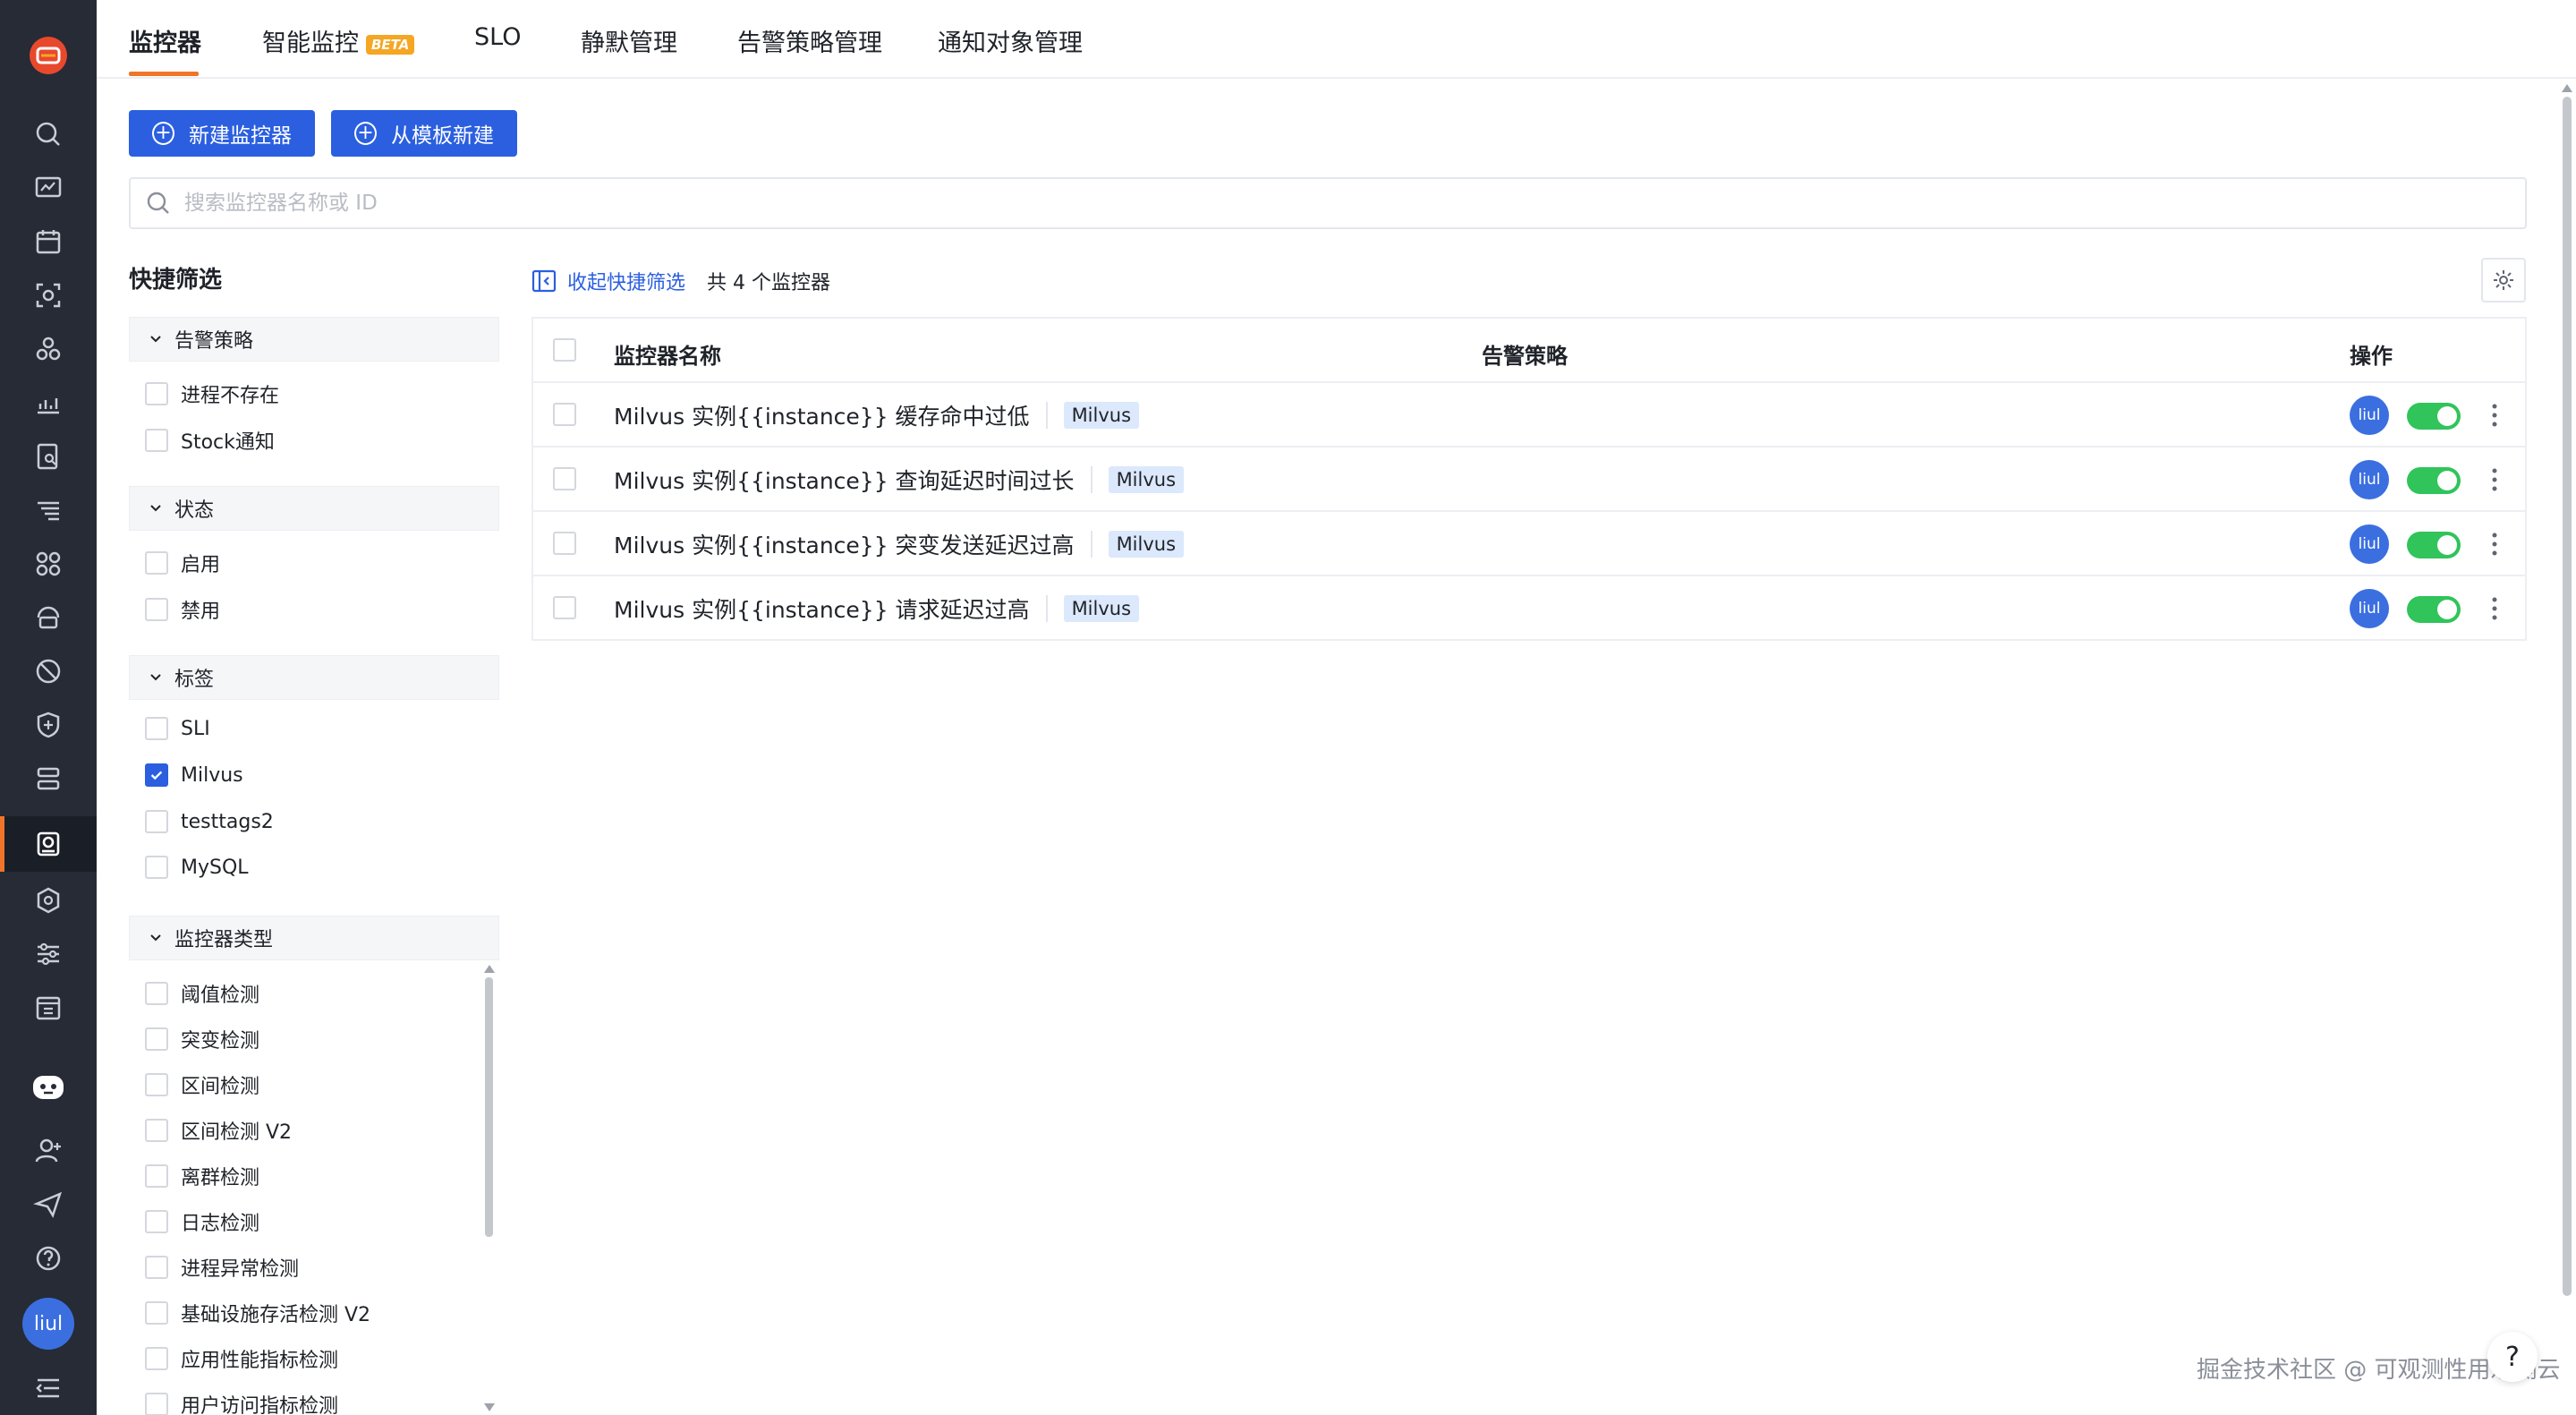 The width and height of the screenshot is (2576, 1415). I want to click on ci-icon, so click(48, 778).